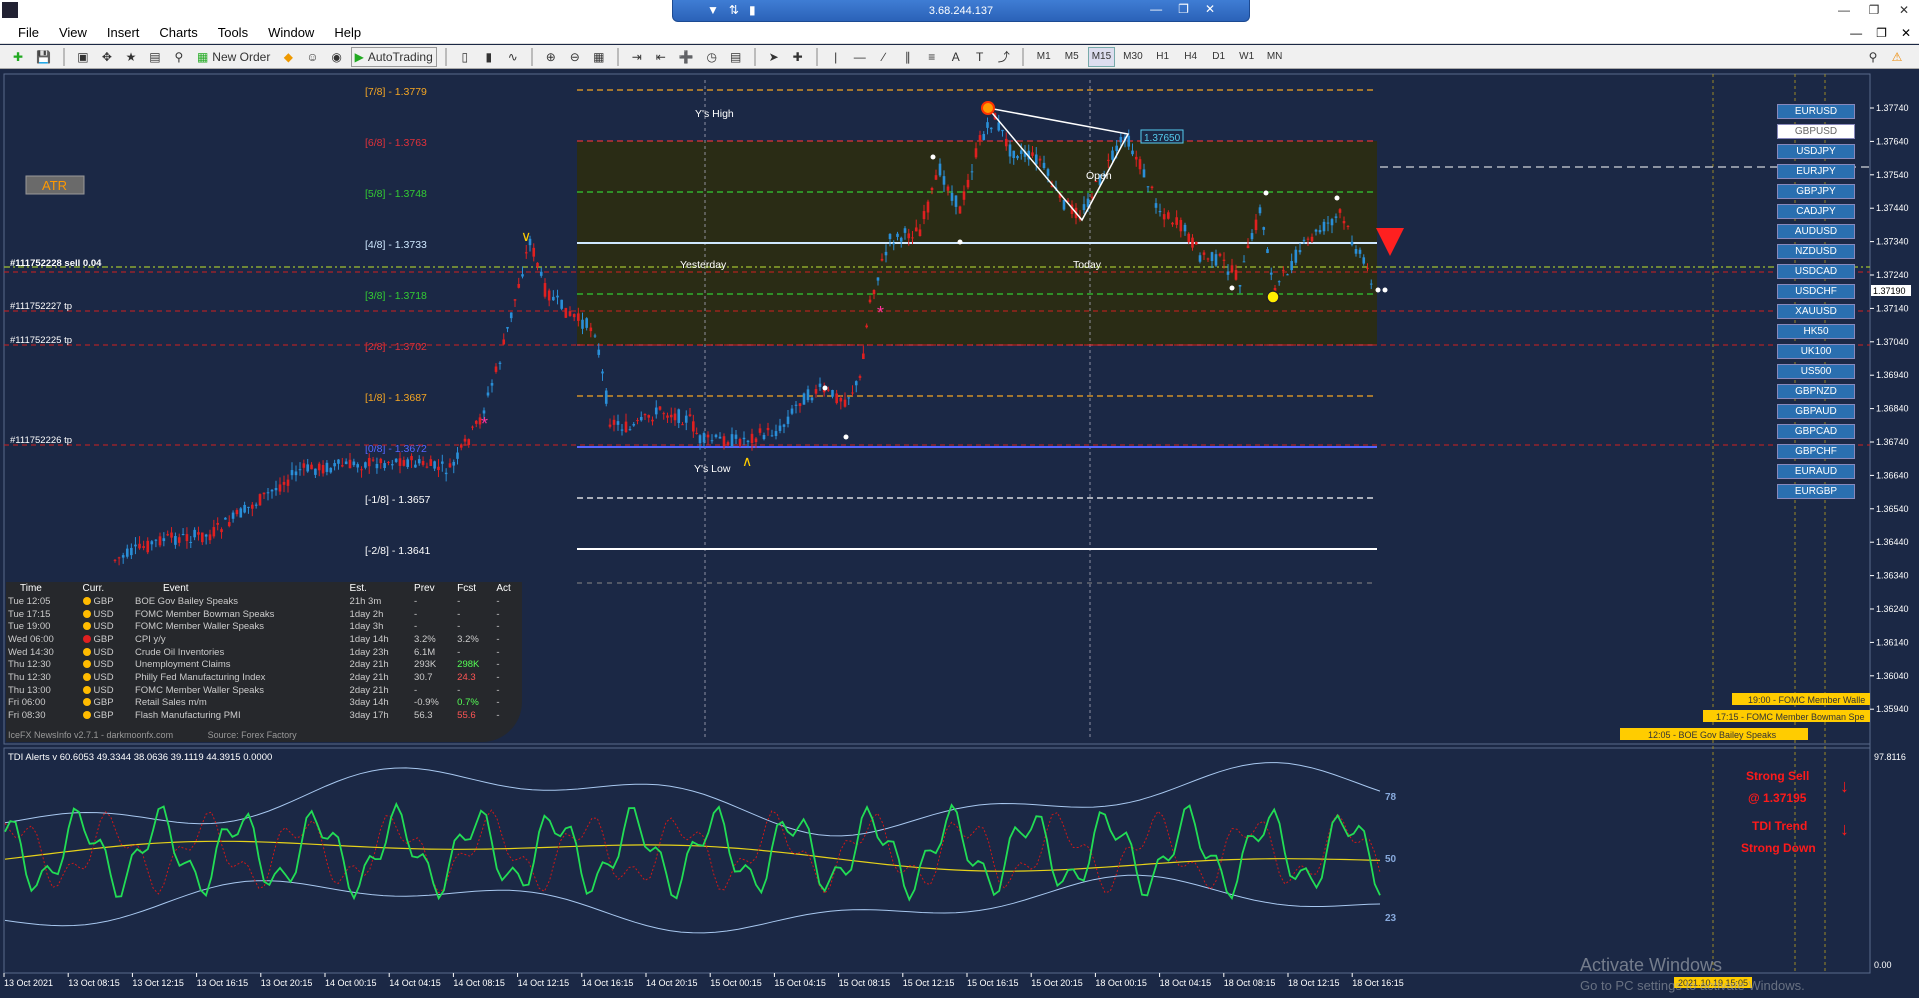 This screenshot has width=1919, height=998. I want to click on channel-icon: ∥, so click(908, 57).